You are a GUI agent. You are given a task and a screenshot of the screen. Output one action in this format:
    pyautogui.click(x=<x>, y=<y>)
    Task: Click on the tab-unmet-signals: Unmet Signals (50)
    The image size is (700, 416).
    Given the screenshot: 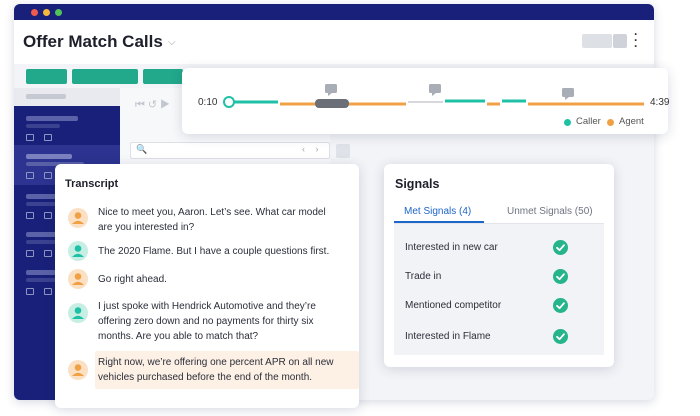 What is the action you would take?
    pyautogui.click(x=550, y=211)
    